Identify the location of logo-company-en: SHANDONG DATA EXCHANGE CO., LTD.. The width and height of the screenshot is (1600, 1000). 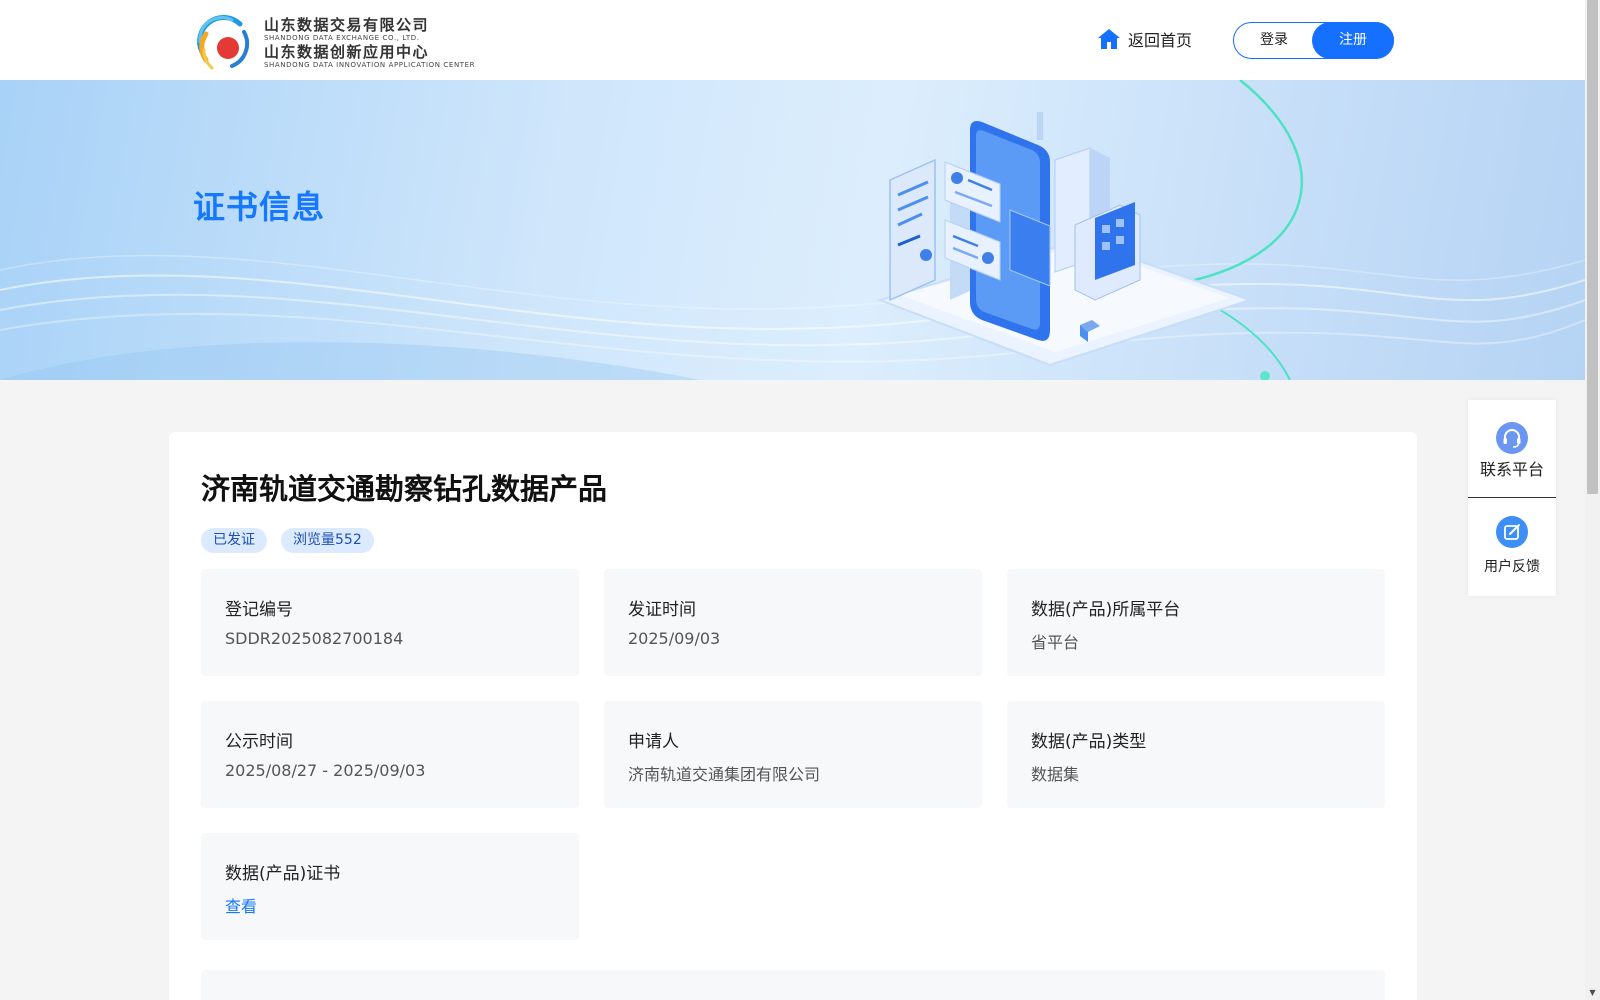
(342, 38).